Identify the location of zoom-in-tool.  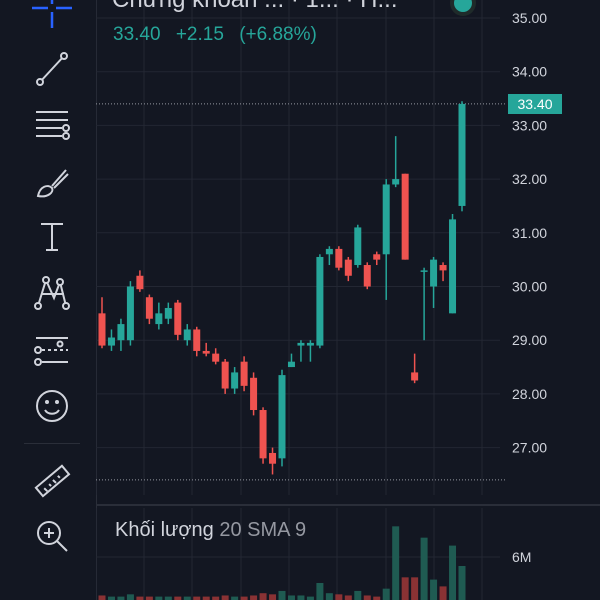
(52, 536).